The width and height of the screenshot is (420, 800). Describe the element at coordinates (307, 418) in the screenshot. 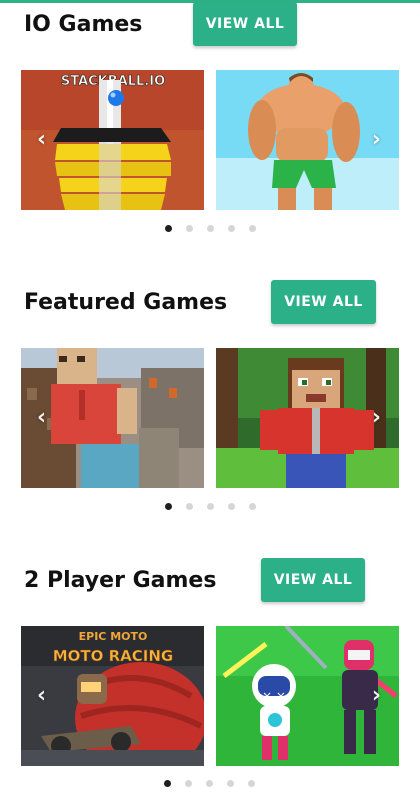

I see `game-card-block-hero: ›` at that location.